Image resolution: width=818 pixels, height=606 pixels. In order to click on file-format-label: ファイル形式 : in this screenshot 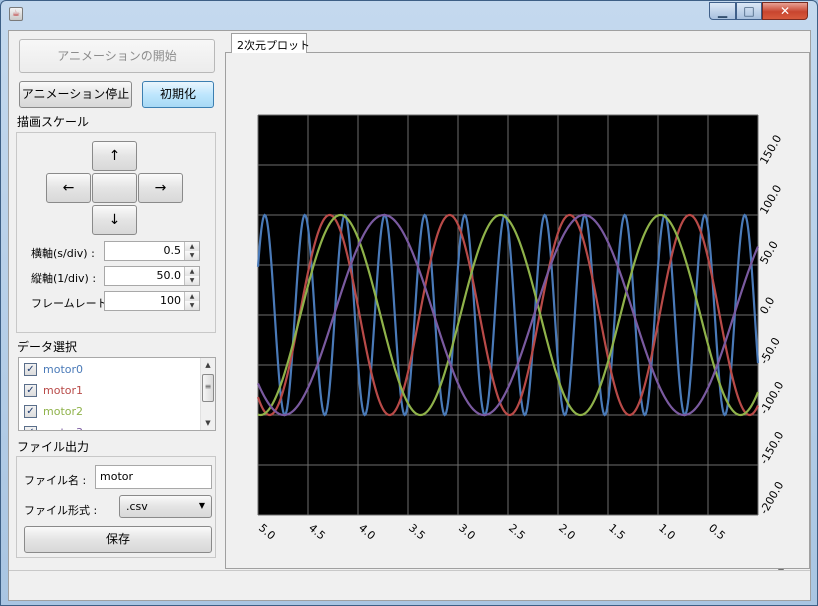, I will do `click(61, 510)`.